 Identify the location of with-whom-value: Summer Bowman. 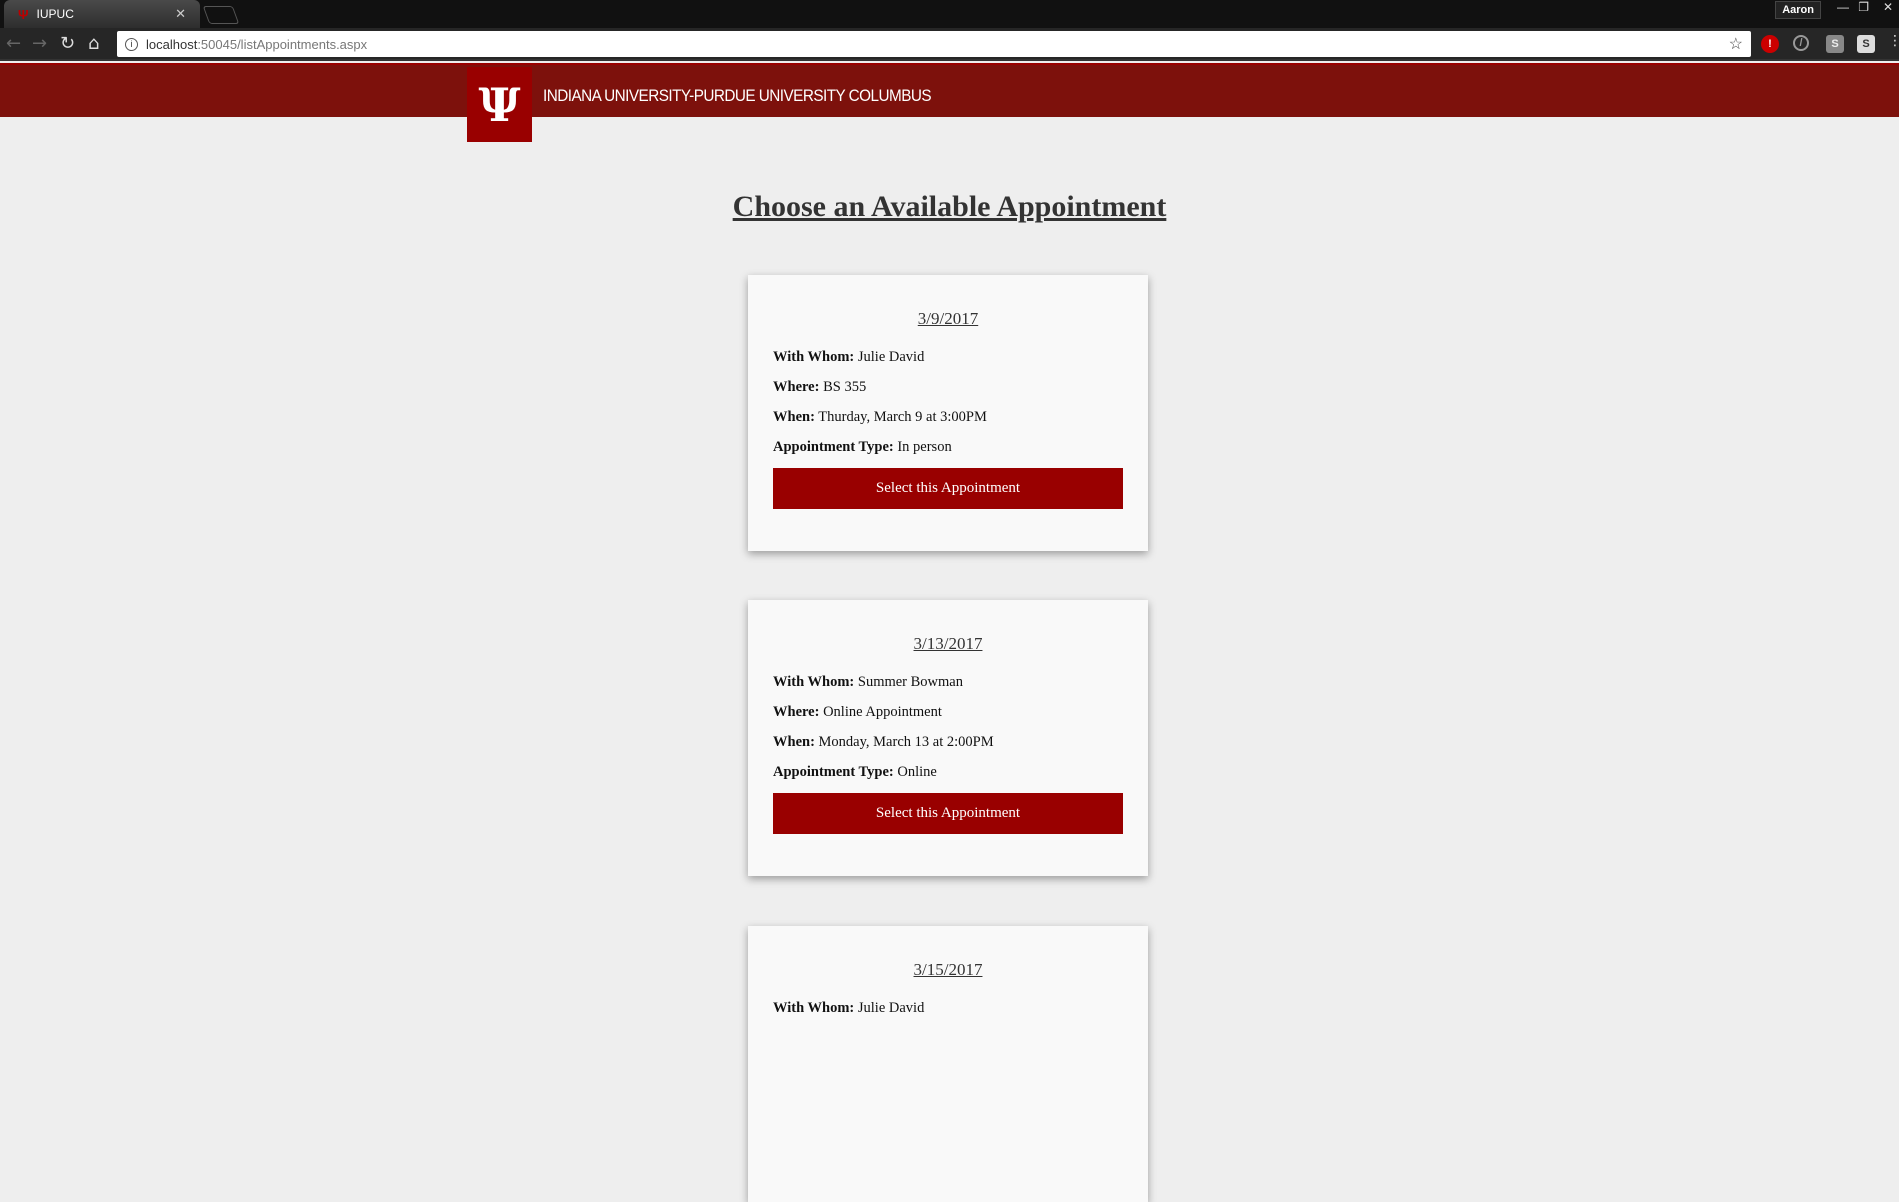
(910, 682).